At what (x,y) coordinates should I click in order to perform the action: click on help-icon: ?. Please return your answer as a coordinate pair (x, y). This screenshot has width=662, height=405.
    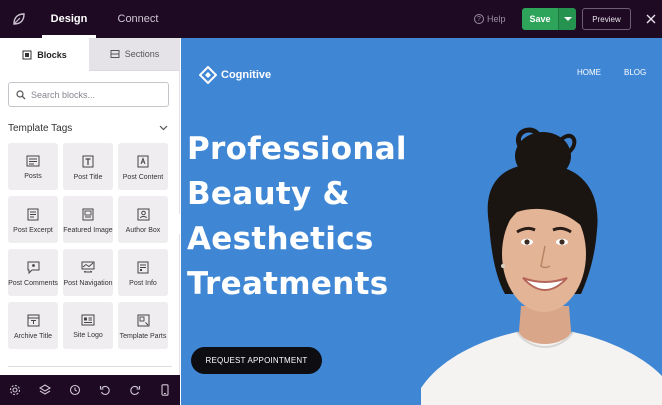
    Looking at the image, I should click on (479, 19).